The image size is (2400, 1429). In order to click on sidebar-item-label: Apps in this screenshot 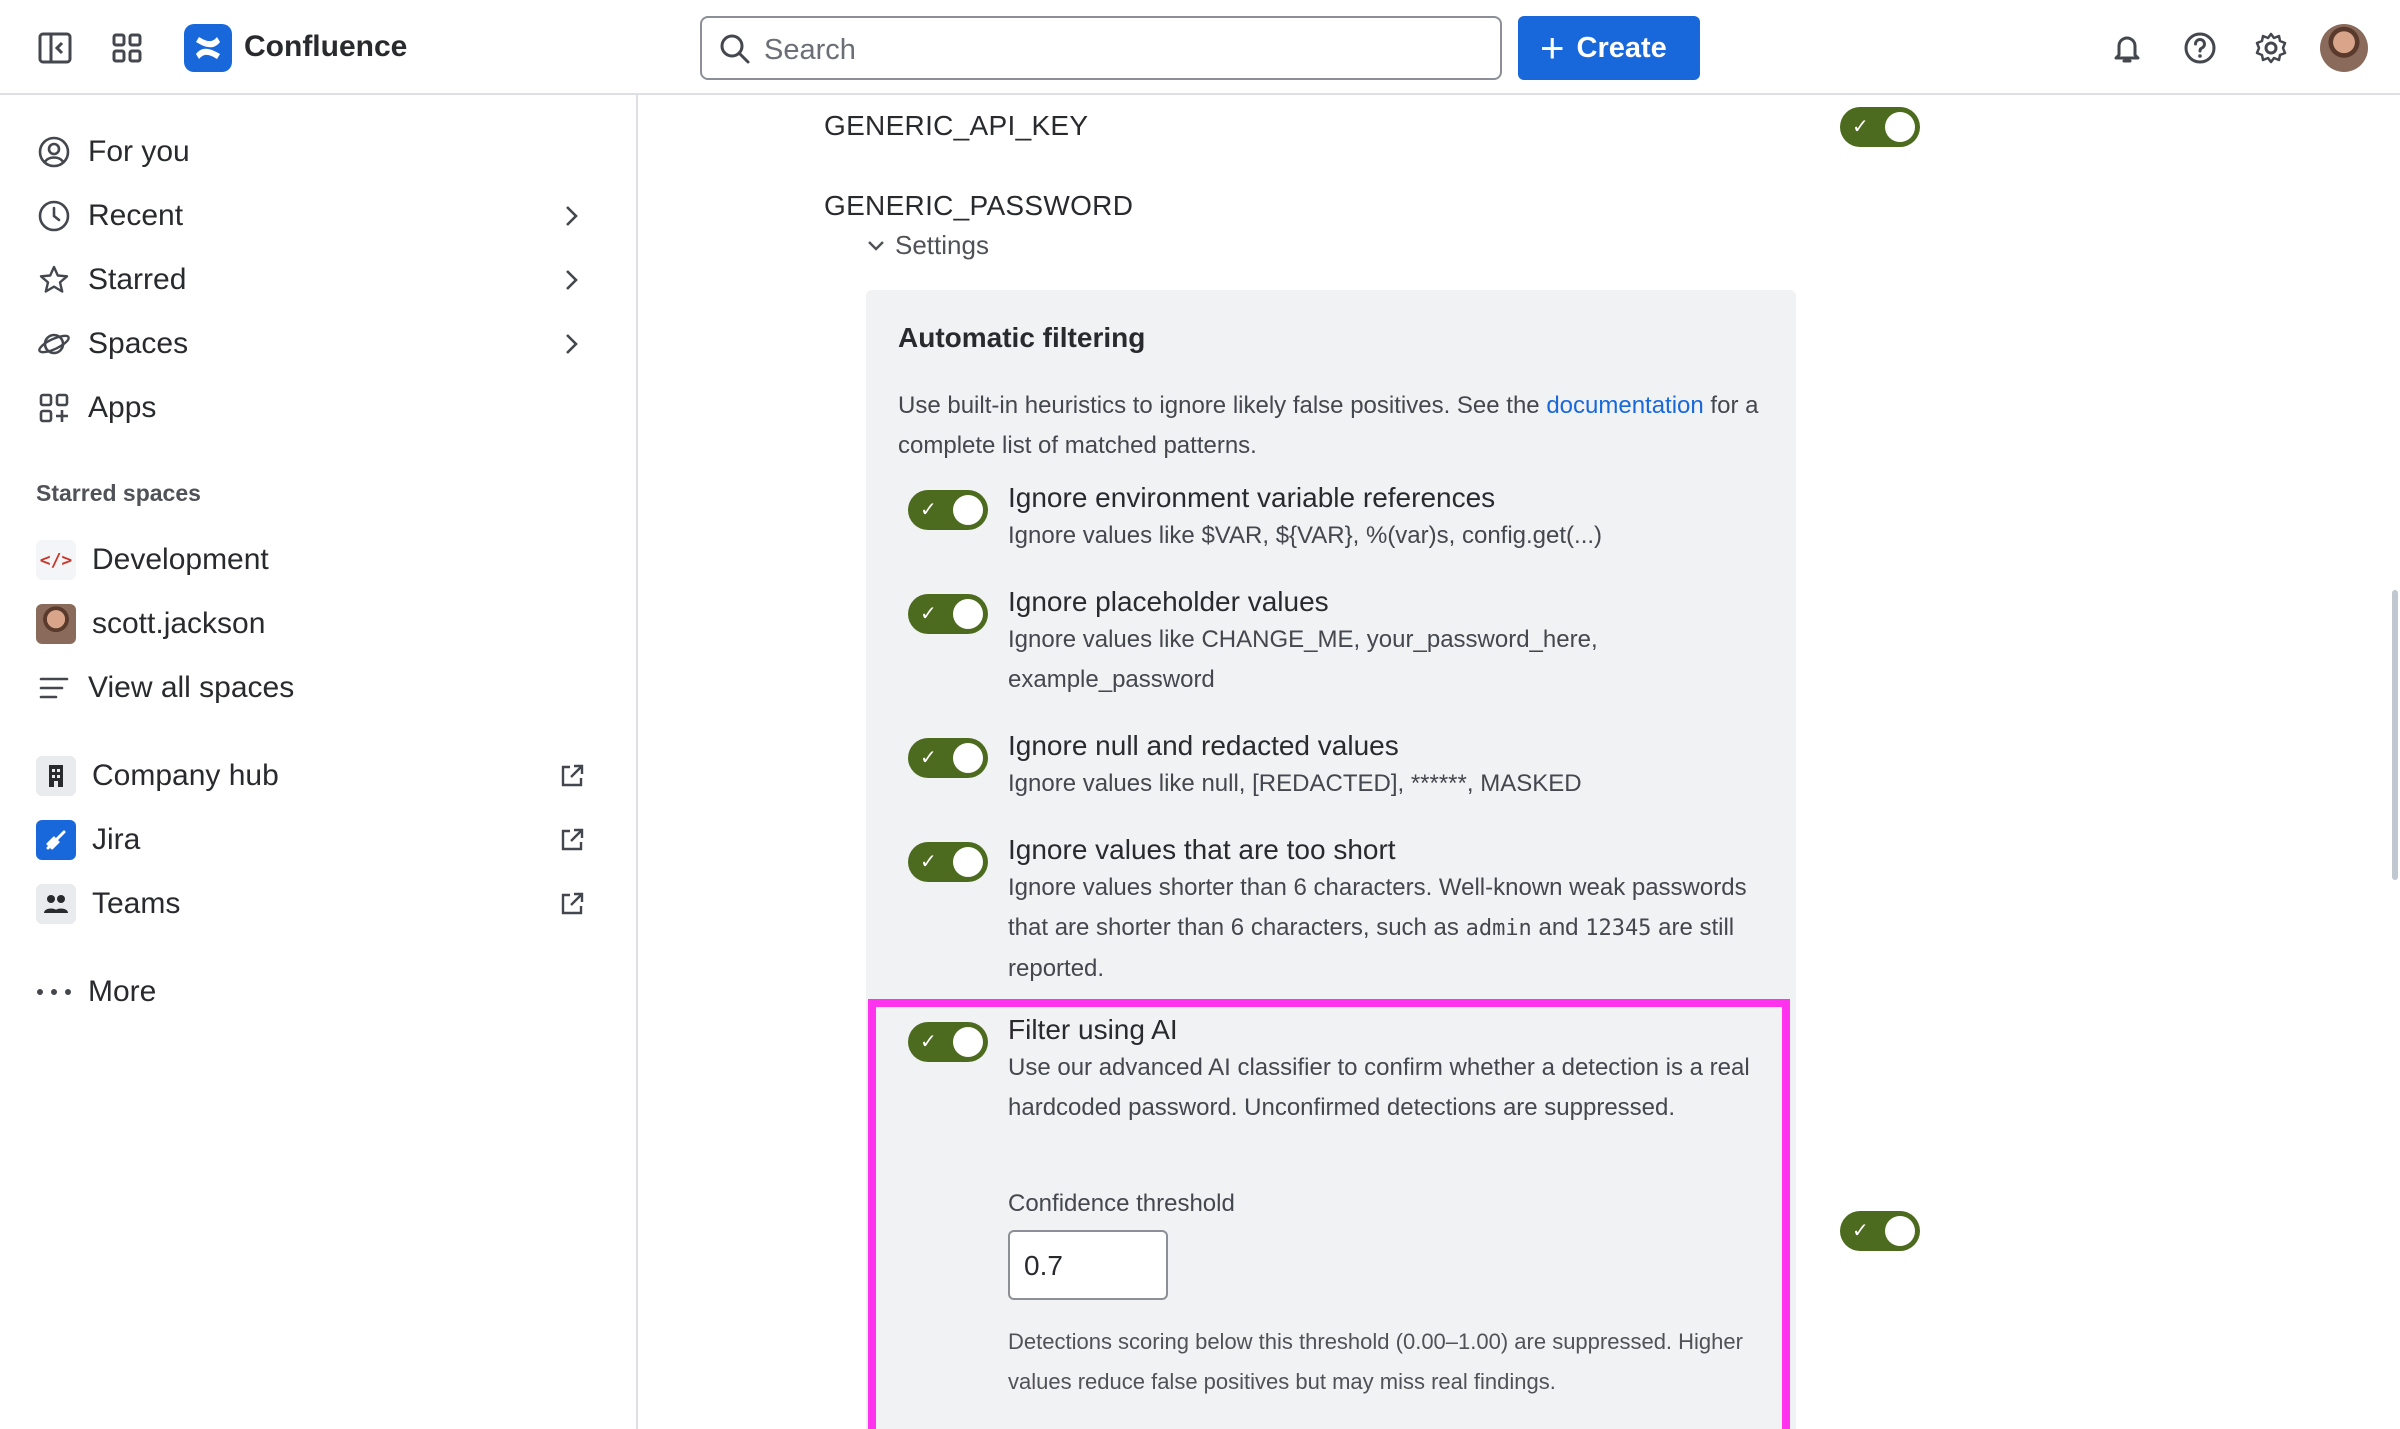, I will do `click(122, 407)`.